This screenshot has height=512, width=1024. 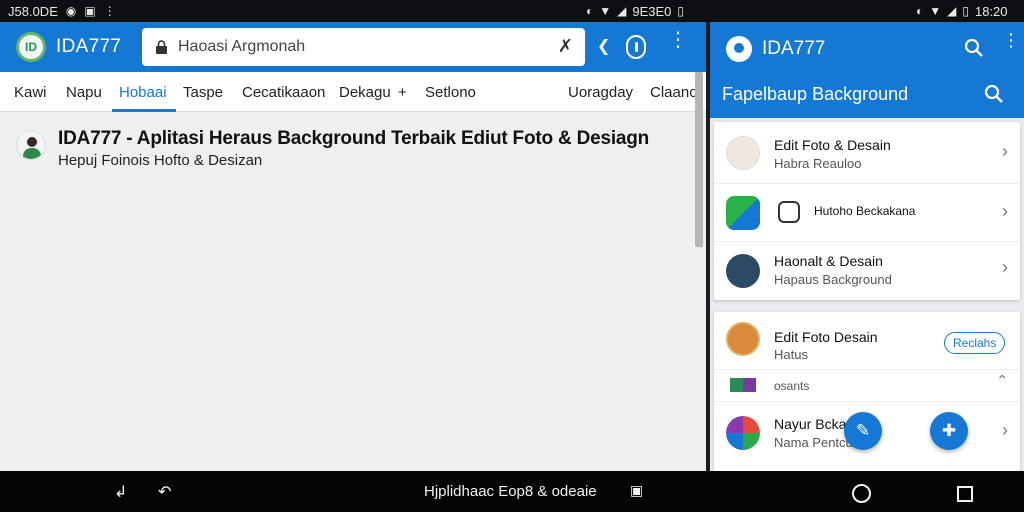 I want to click on list-item-subtitle: Nama Pentcu, so click(x=813, y=442).